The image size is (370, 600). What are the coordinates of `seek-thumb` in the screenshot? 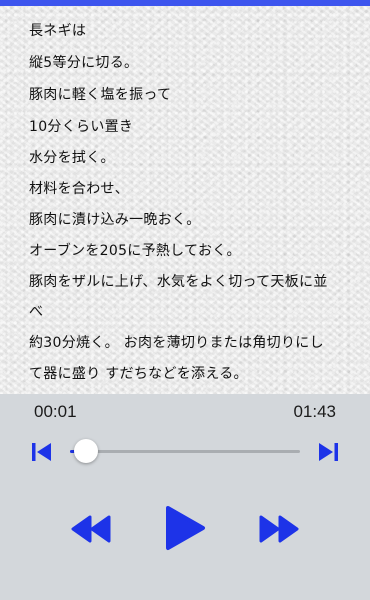 It's located at (86, 451).